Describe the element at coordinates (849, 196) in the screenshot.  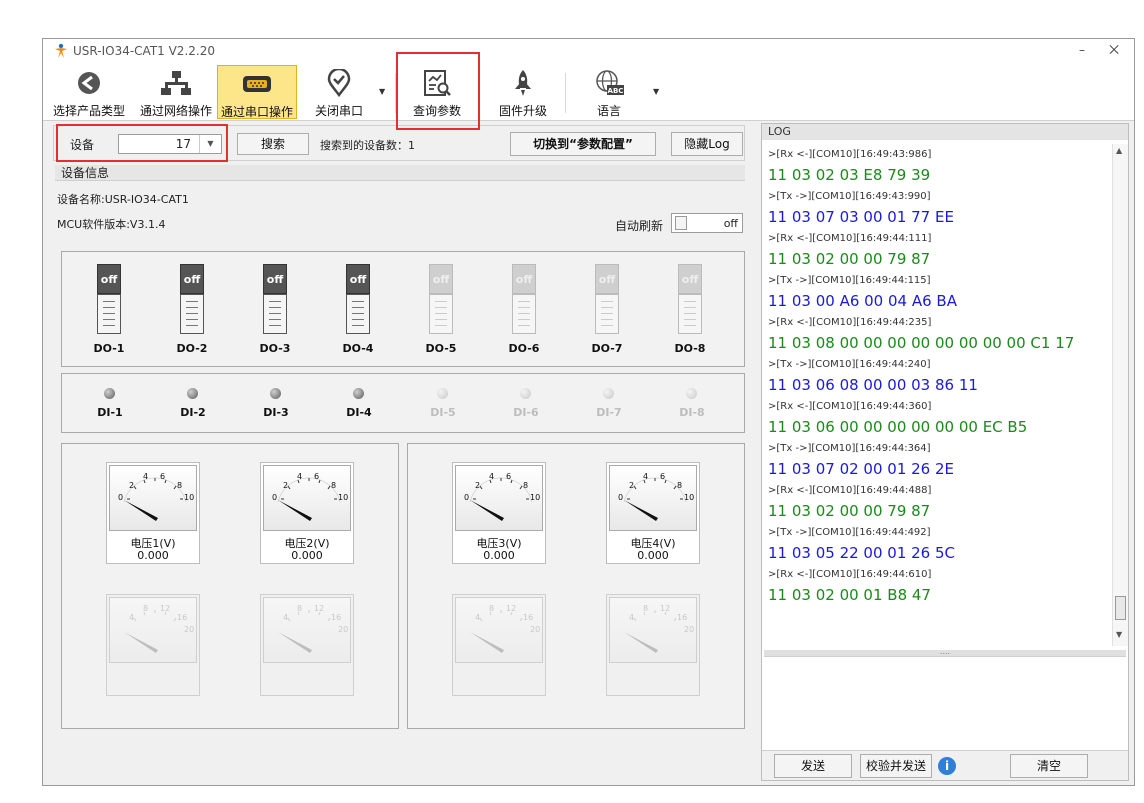
I see `log-line: >[Tx ->][COM10][16:49:43:990]` at that location.